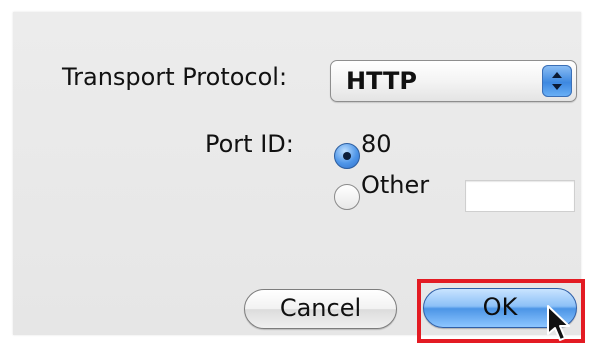 The height and width of the screenshot is (347, 594). Describe the element at coordinates (558, 323) in the screenshot. I see `mouse-pointer-icon` at that location.